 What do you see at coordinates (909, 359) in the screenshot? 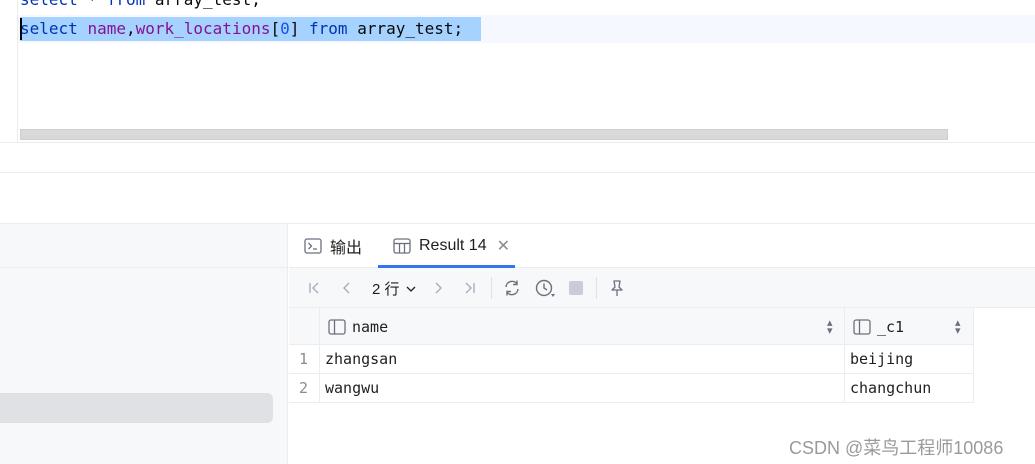
I see `table-cell: beijing` at bounding box center [909, 359].